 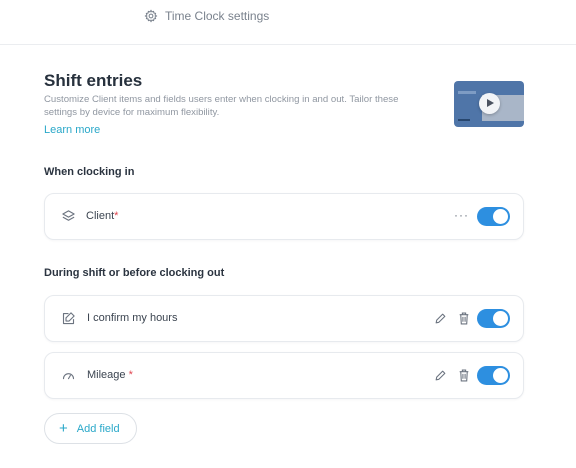 I want to click on add-field-label: Add field, so click(x=98, y=428).